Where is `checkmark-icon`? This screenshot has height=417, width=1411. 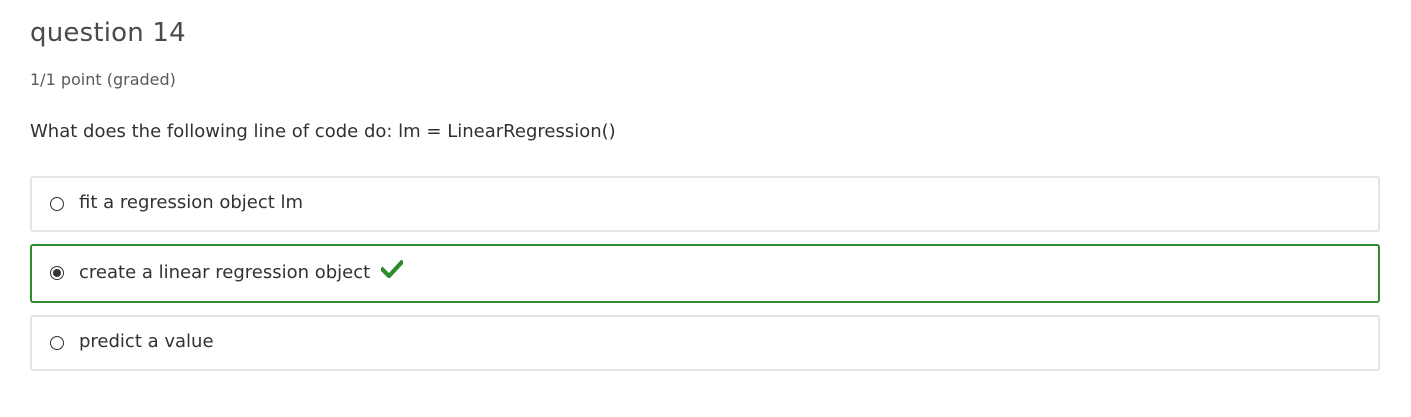
checkmark-icon is located at coordinates (392, 271).